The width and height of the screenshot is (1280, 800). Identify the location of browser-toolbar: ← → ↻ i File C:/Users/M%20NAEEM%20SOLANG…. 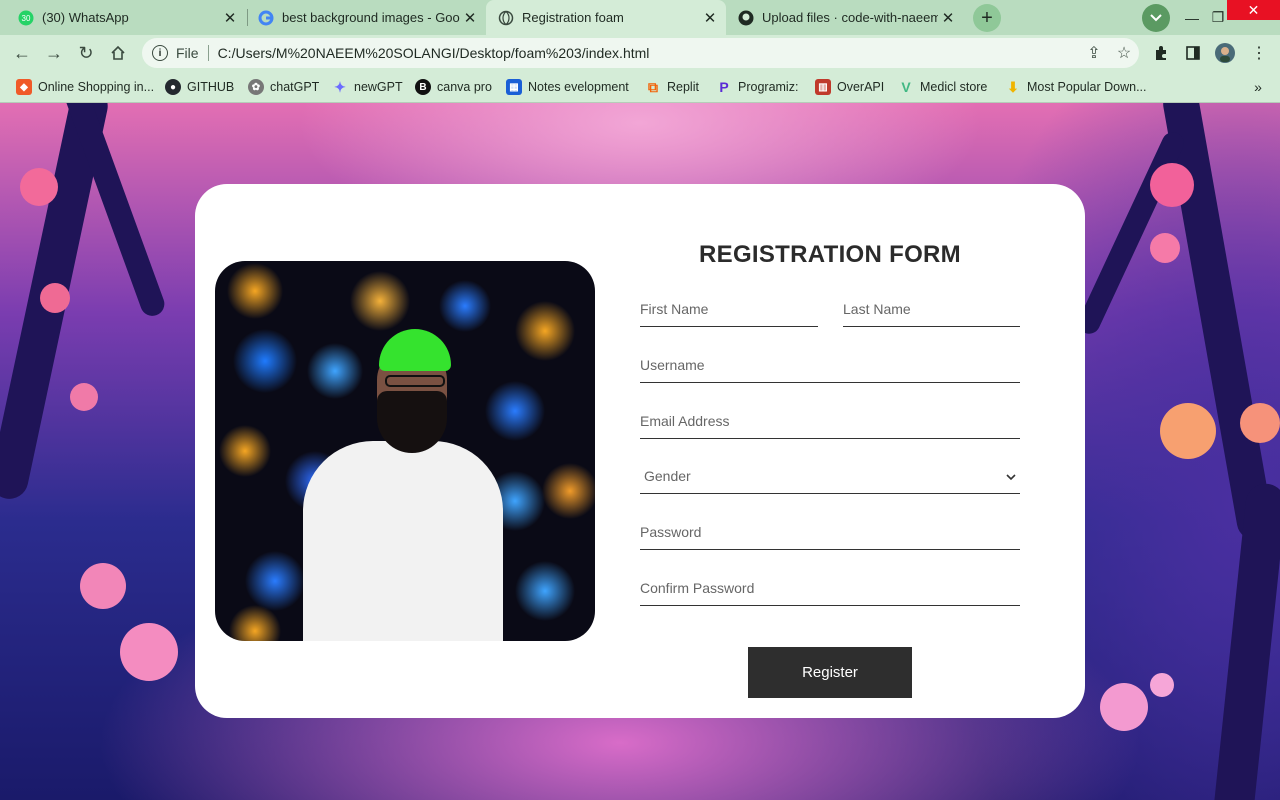
(640, 53).